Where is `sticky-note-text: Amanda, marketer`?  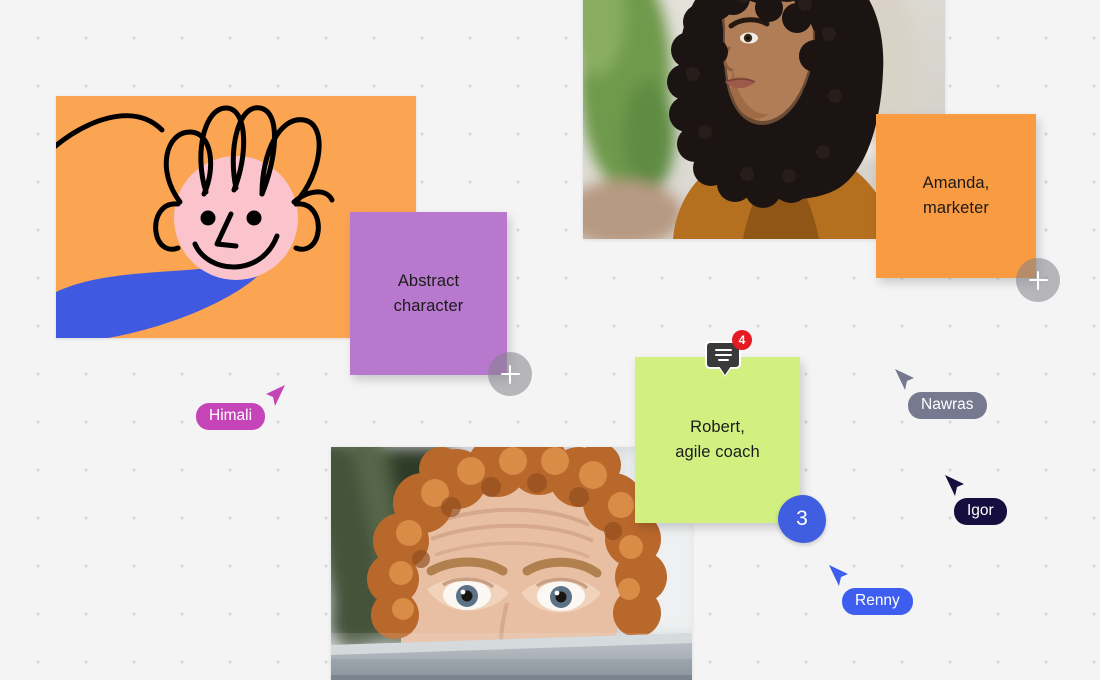
sticky-note-text: Amanda, marketer is located at coordinates (956, 195).